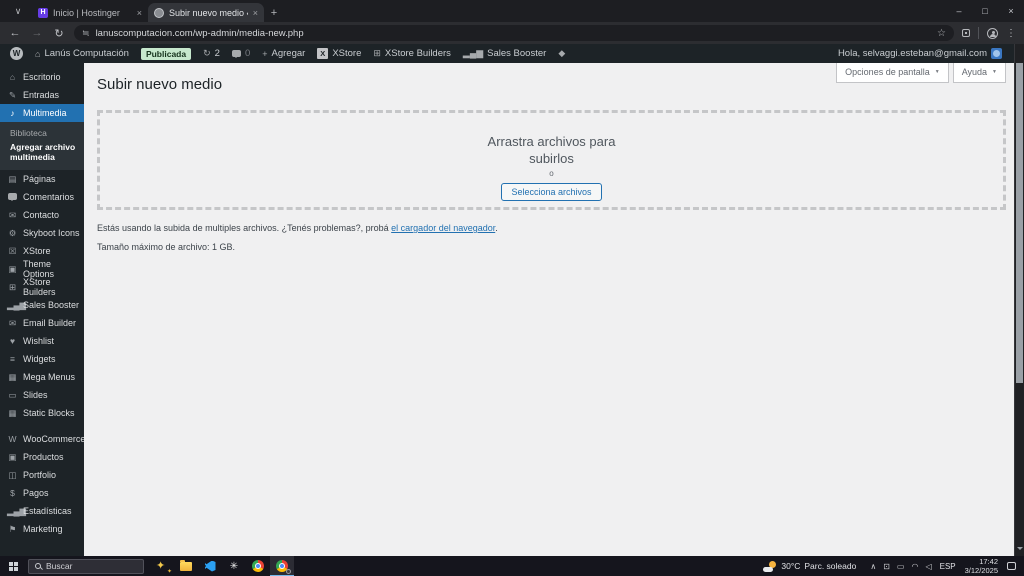  I want to click on sidebar-item-portfolio: ◫ Portfolio, so click(42, 475).